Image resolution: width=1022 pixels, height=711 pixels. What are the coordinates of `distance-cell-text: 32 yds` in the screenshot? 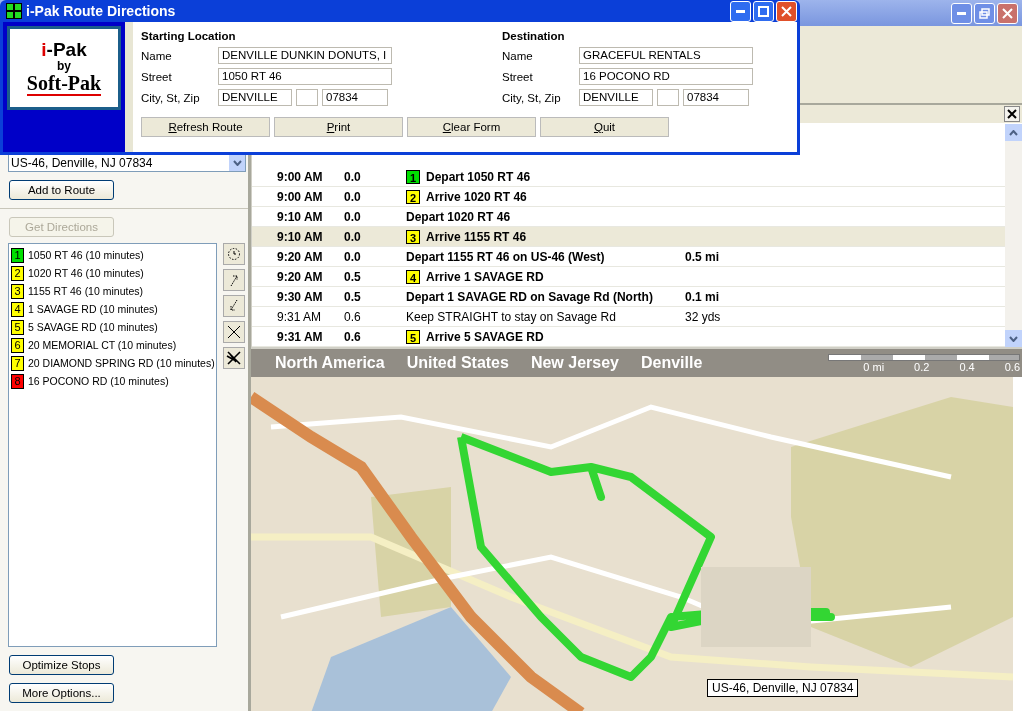 It's located at (703, 316).